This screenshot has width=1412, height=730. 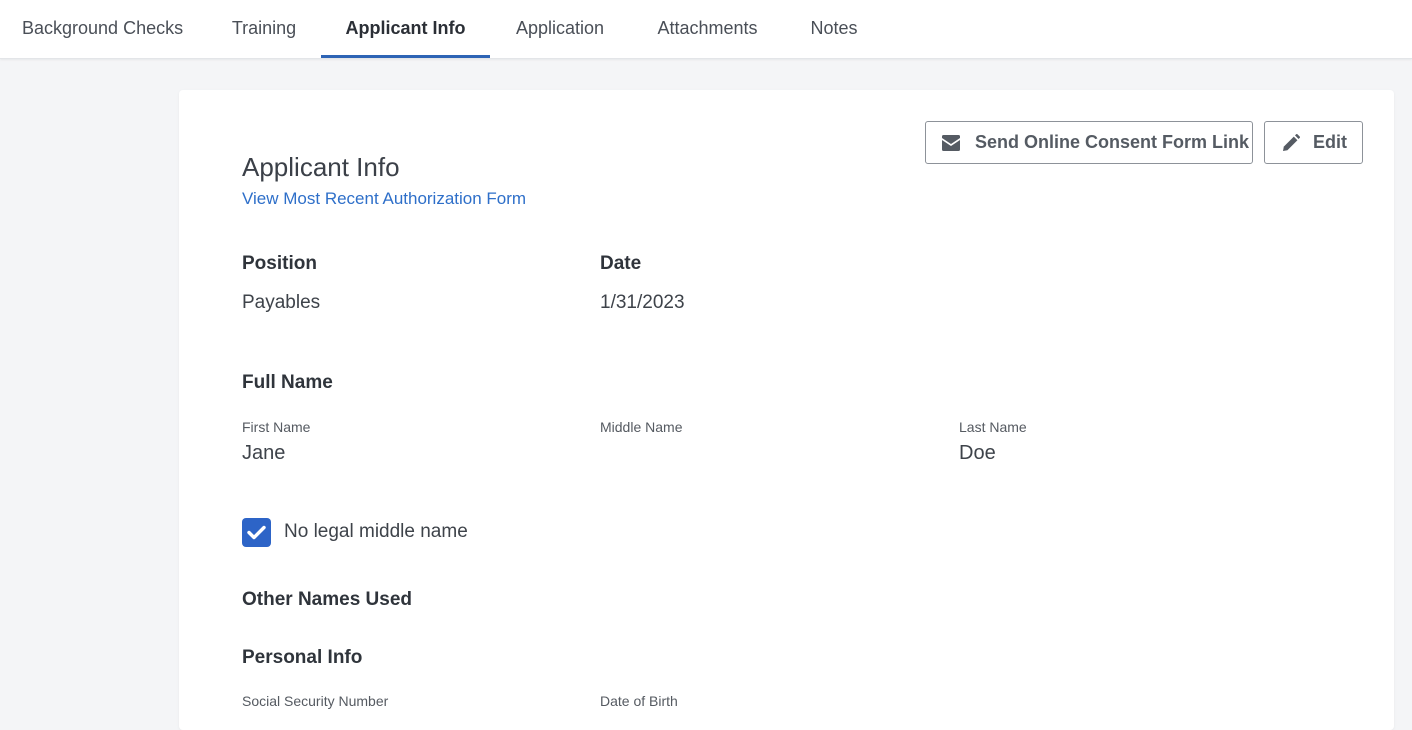 I want to click on full-name-heading: Full Name, so click(x=287, y=382).